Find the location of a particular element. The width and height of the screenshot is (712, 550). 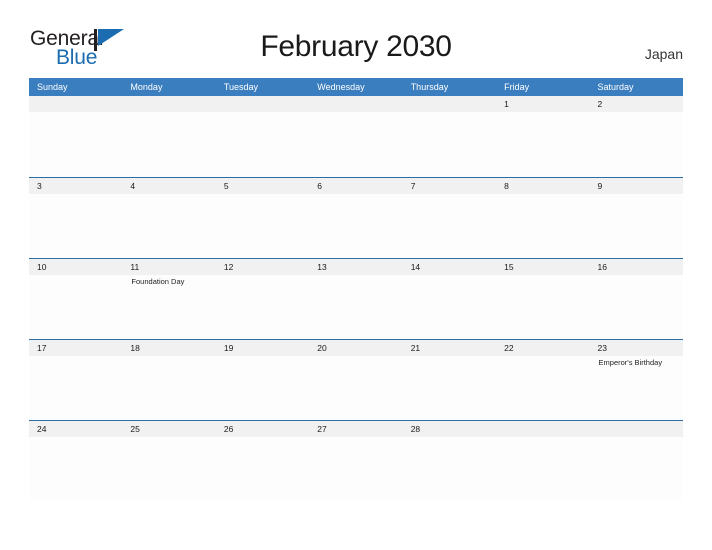

weekday-header-friday: Friday is located at coordinates (517, 87).